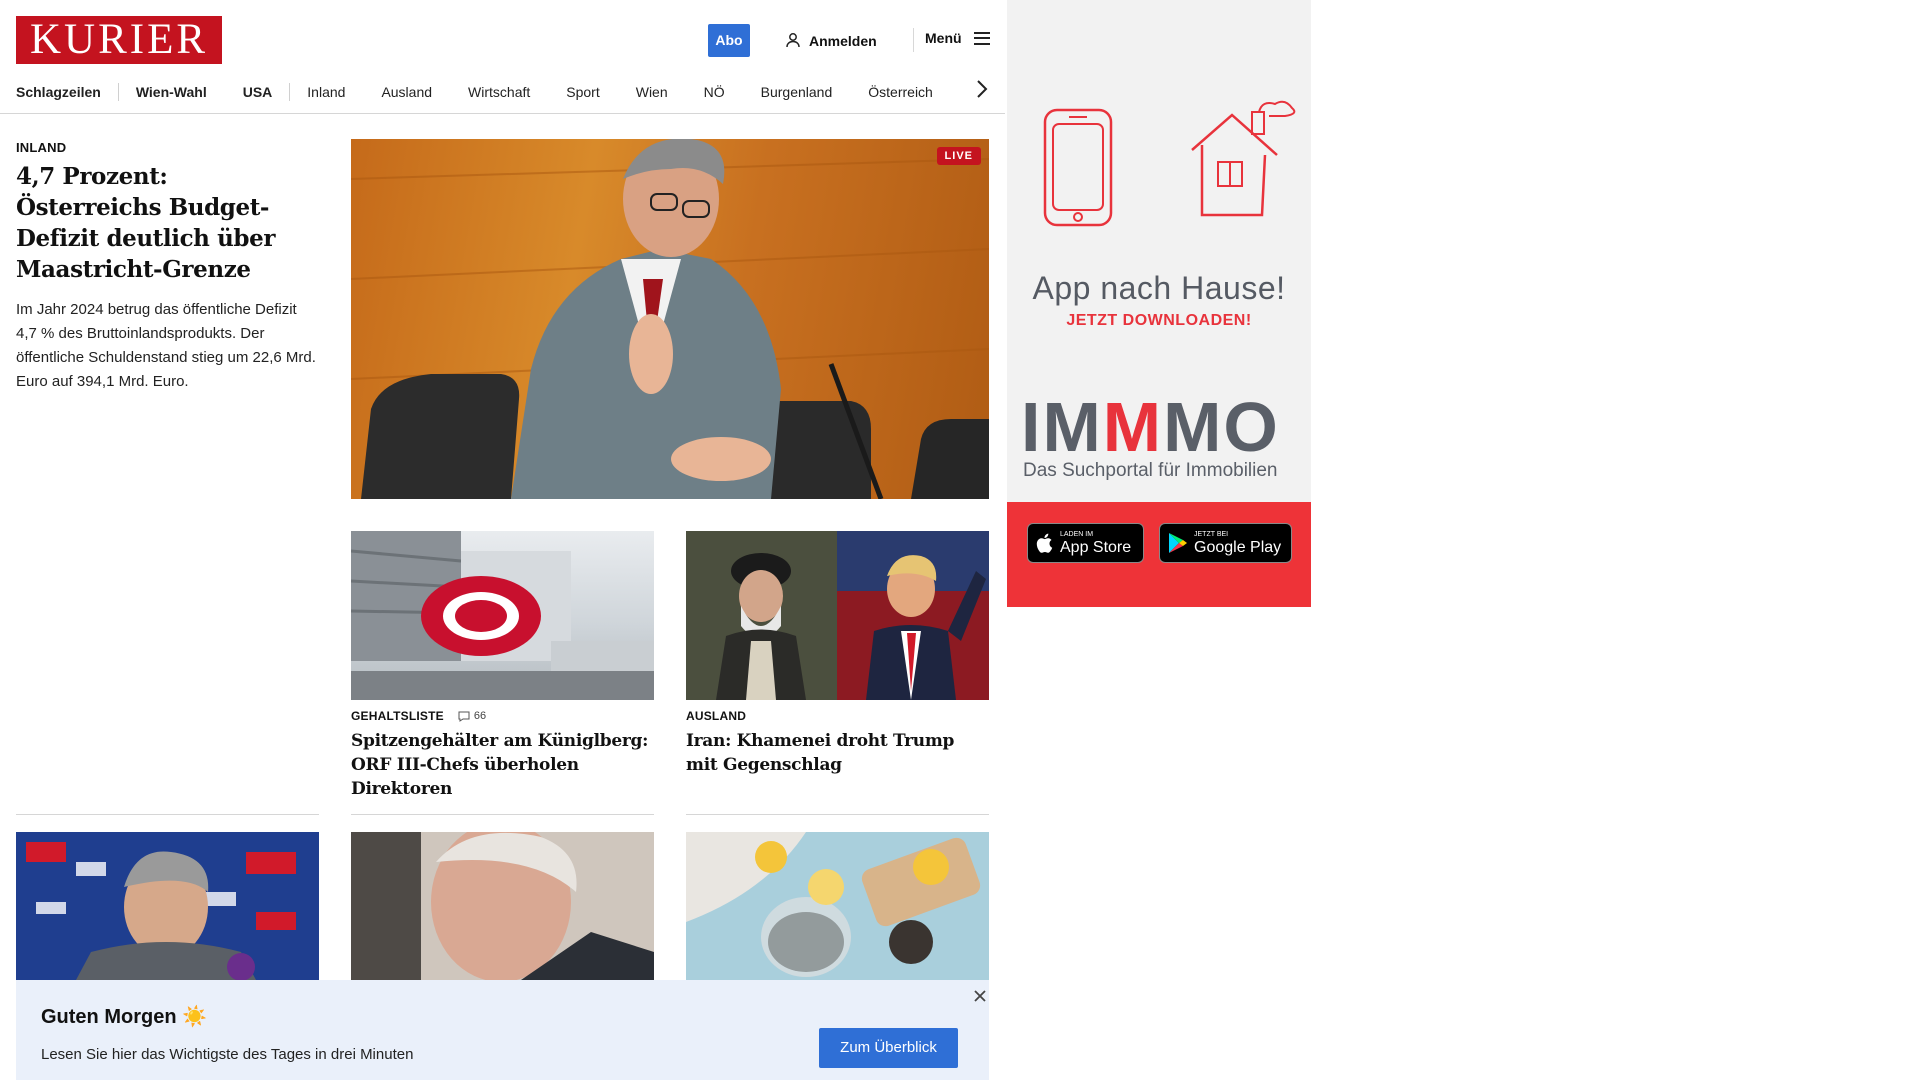 The height and width of the screenshot is (1080, 1920). I want to click on overview-button: Zum Überblick, so click(888, 1048).